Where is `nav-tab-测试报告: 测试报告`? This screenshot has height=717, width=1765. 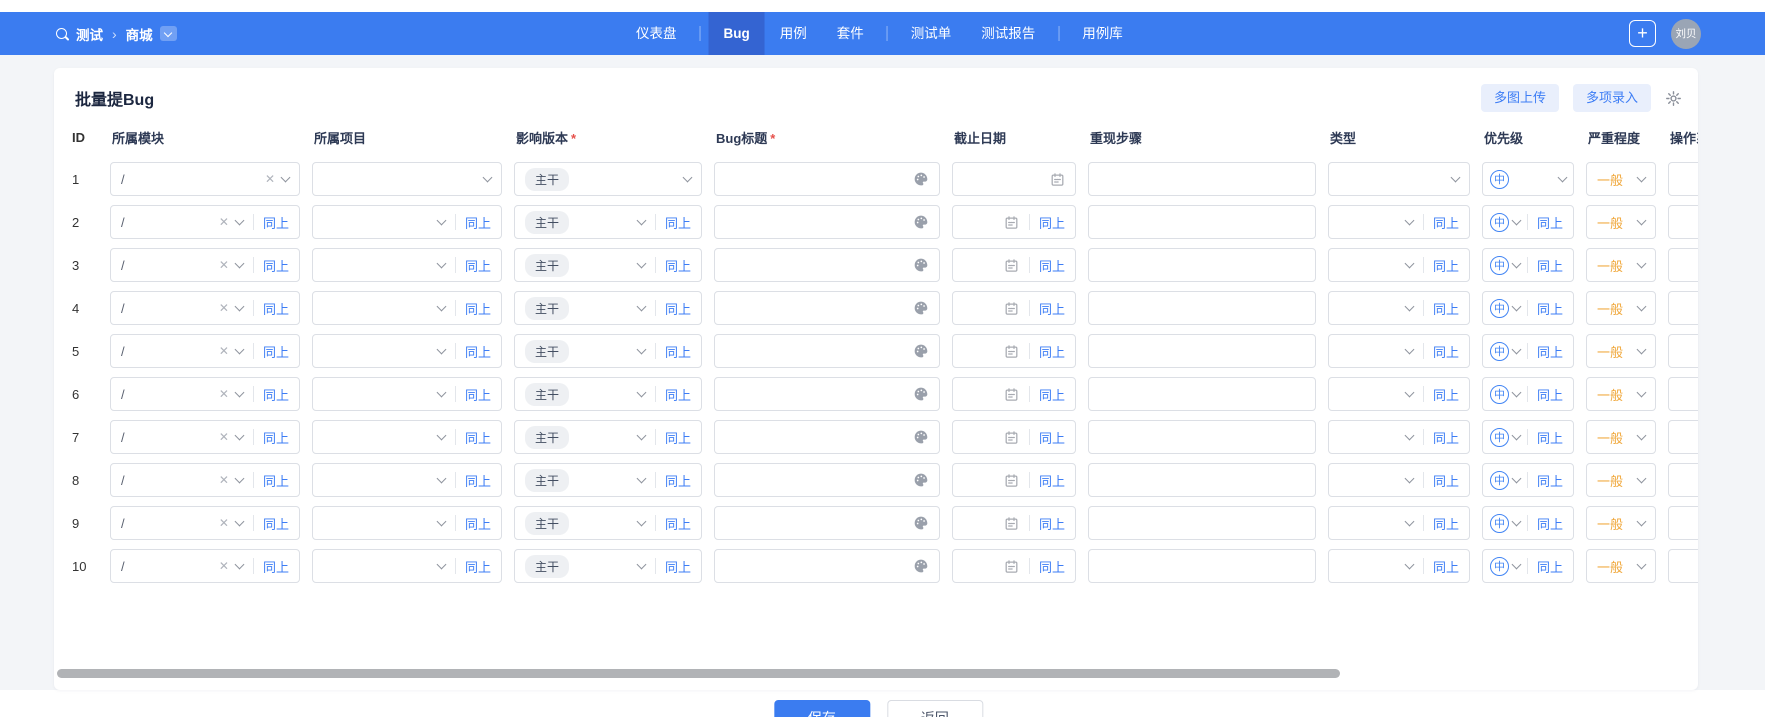 nav-tab-测试报告: 测试报告 is located at coordinates (1008, 33).